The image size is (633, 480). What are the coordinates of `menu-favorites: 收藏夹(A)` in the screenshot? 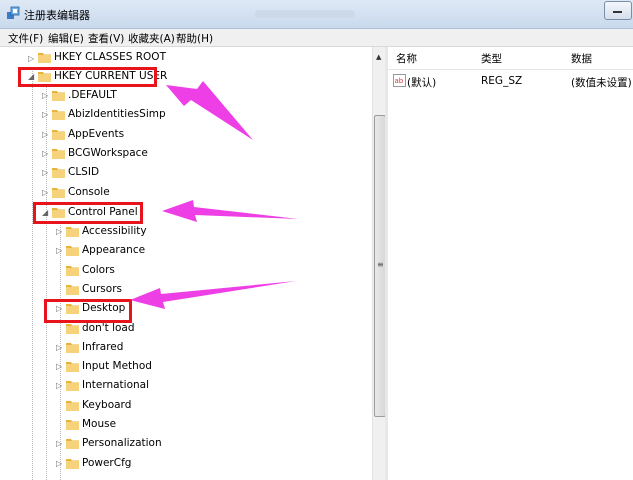 It's located at (151, 38).